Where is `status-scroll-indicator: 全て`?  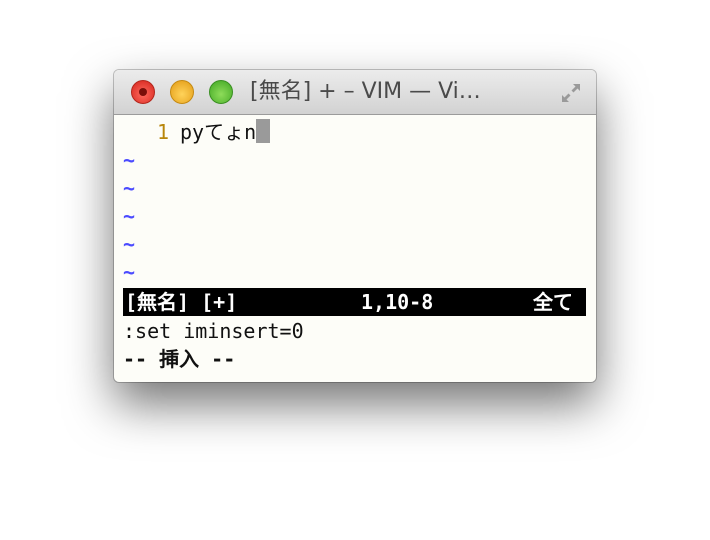
status-scroll-indicator: 全て is located at coordinates (553, 302).